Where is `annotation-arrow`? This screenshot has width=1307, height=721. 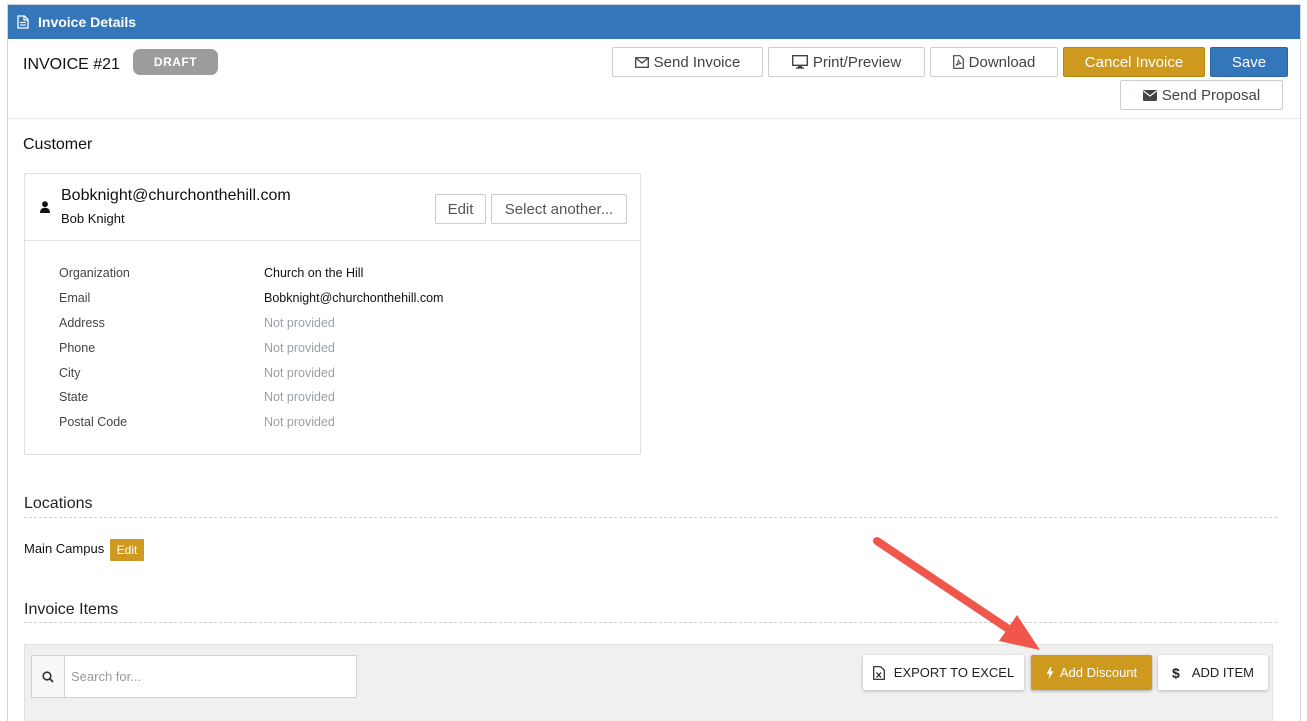
annotation-arrow is located at coordinates (956, 593).